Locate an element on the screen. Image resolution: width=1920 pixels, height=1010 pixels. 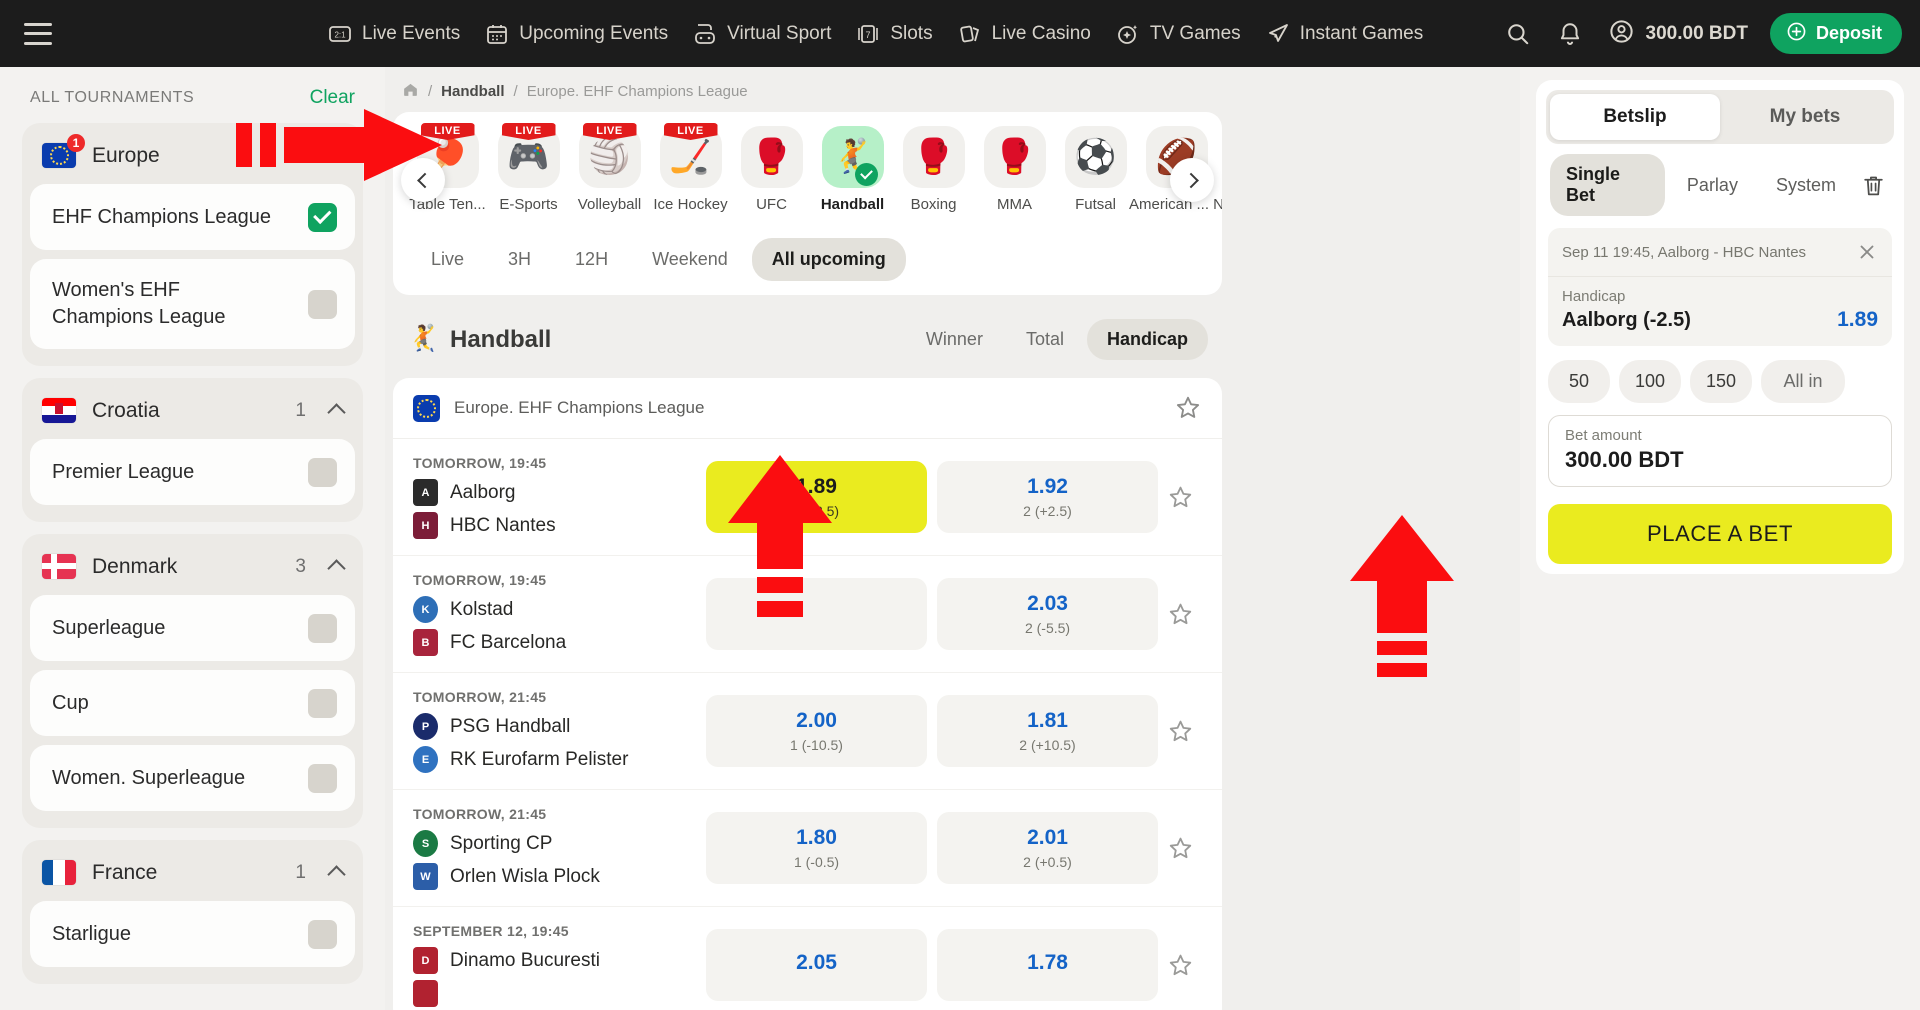
time-filter-live: Live is located at coordinates (447, 259).